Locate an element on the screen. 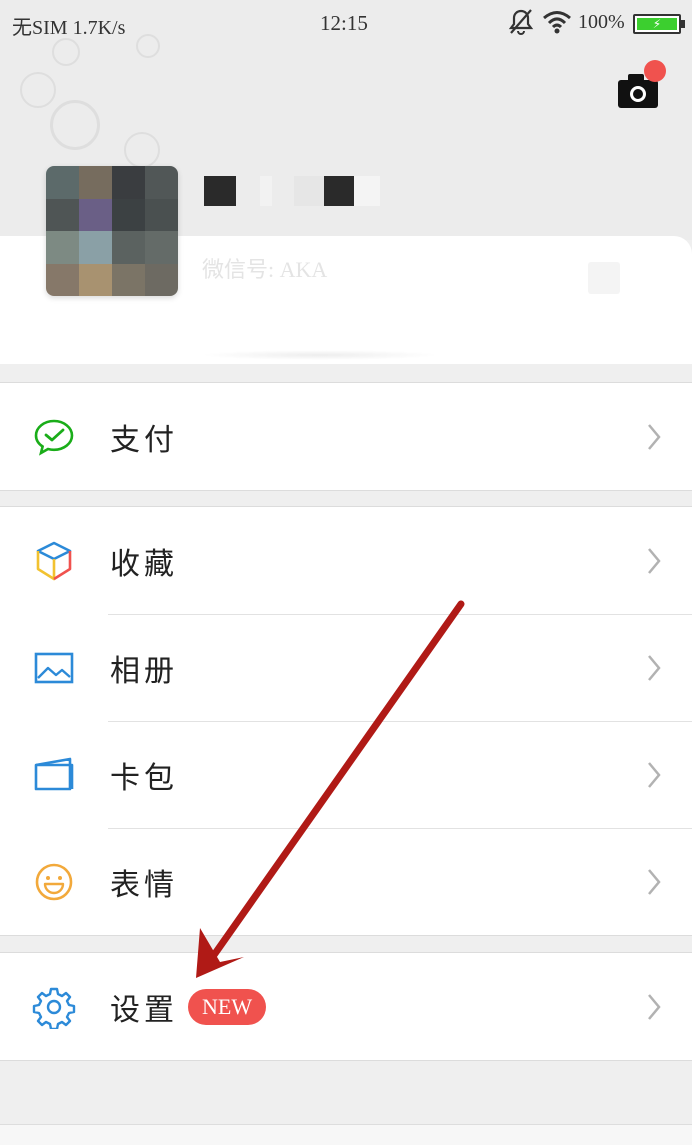 The height and width of the screenshot is (1145, 692). menu-item-album: 相册 is located at coordinates (346, 667).